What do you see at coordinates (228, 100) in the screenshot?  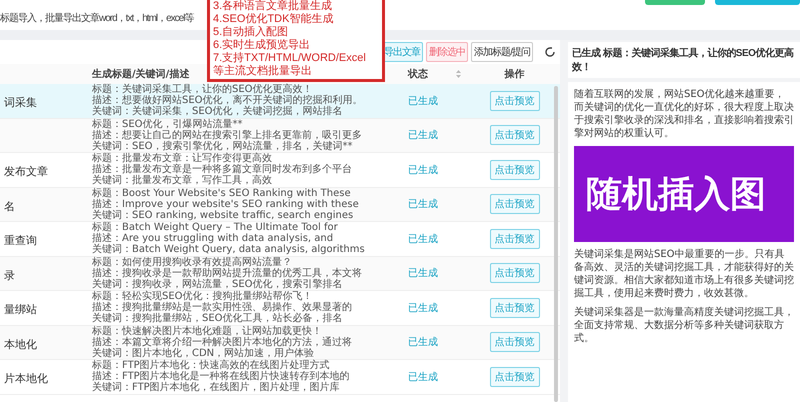 I see `table-cell-text: 描述：想要做好网站SEO优化，离不开关键词的挖掘和利用。` at bounding box center [228, 100].